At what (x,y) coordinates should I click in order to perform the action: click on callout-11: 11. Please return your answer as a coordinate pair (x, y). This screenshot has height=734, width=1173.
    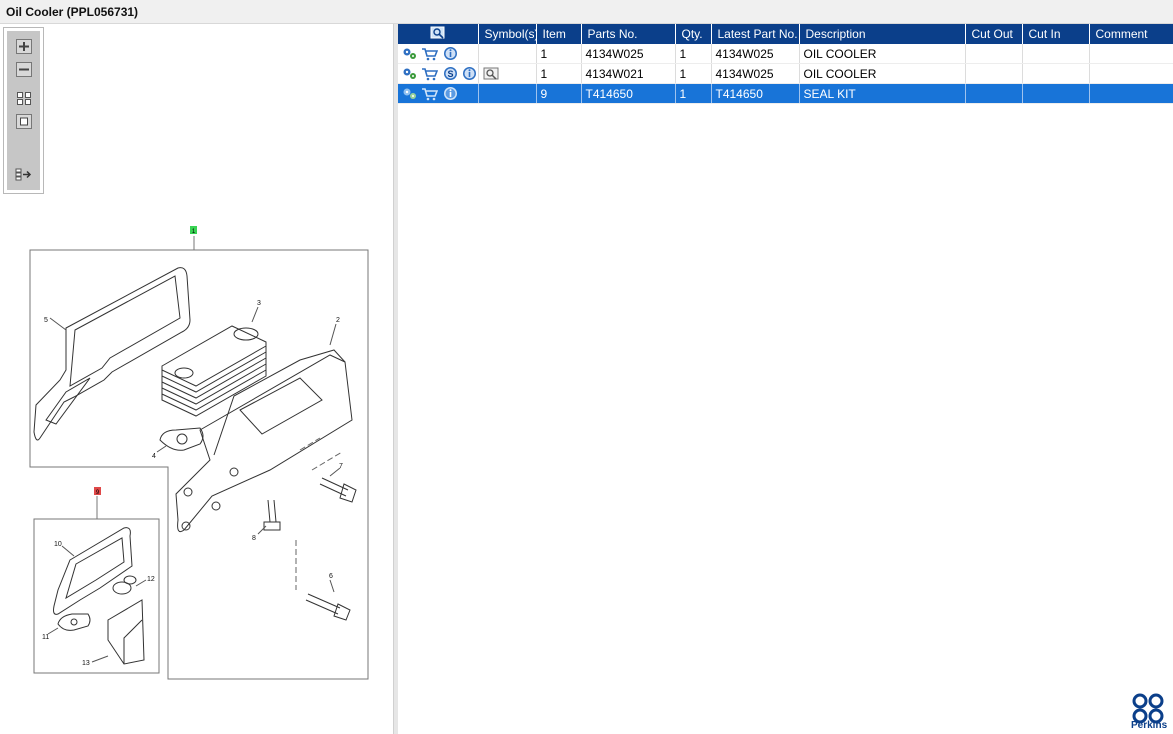
    Looking at the image, I should click on (45, 637).